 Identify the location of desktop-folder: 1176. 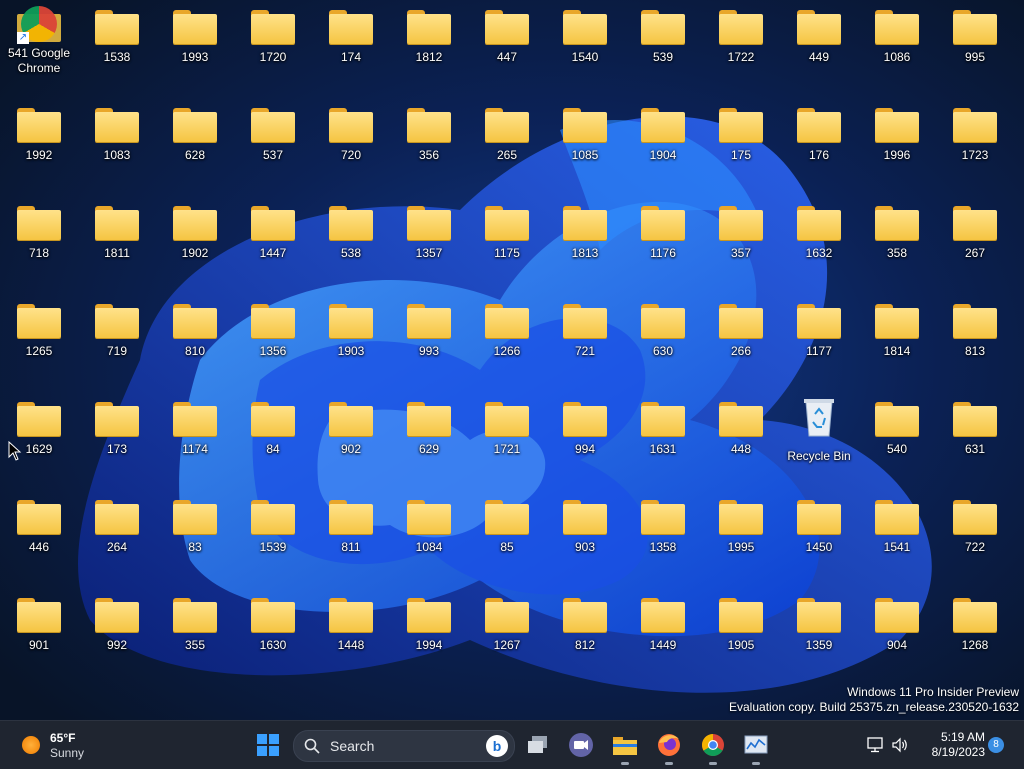
(663, 241).